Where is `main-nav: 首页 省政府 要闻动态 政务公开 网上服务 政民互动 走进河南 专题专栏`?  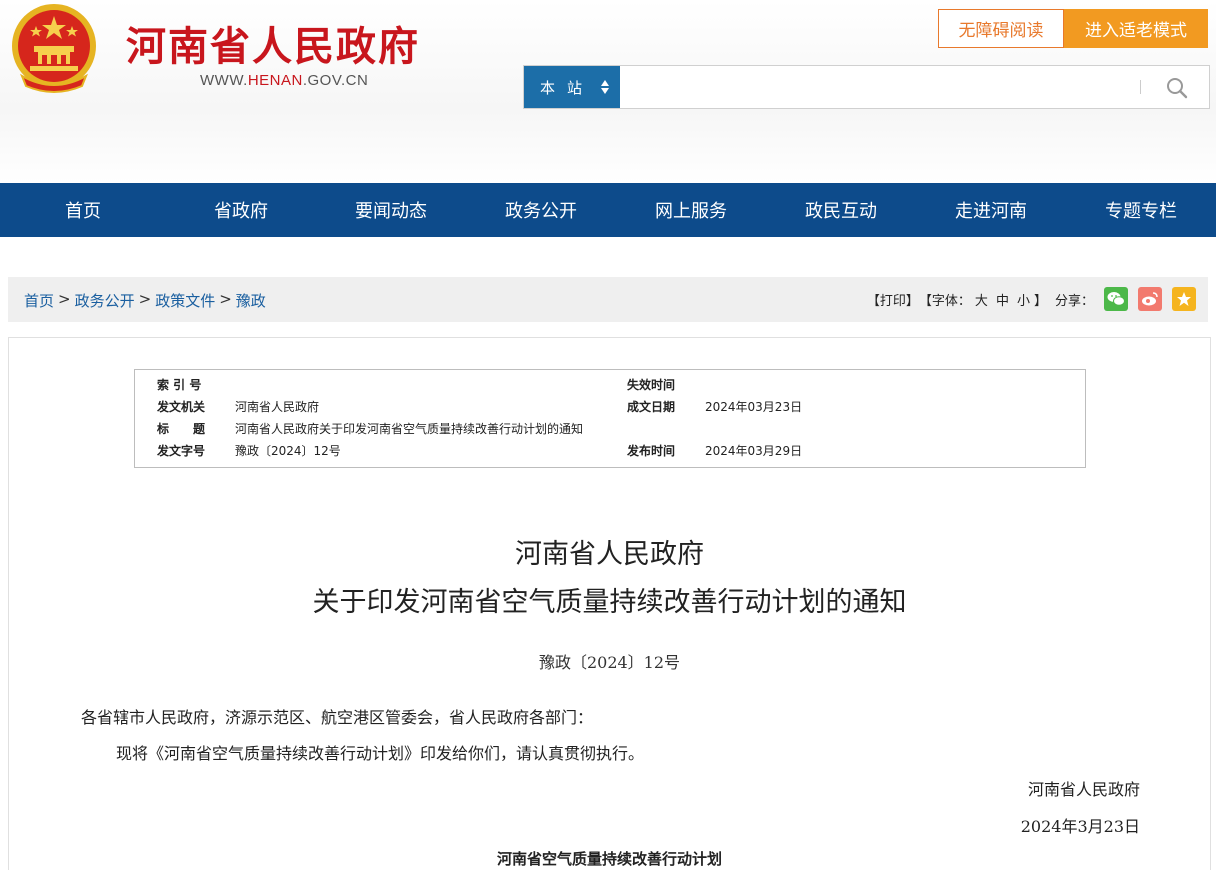
main-nav: 首页 省政府 要闻动态 政务公开 网上服务 政民互动 走进河南 专题专栏 is located at coordinates (608, 210).